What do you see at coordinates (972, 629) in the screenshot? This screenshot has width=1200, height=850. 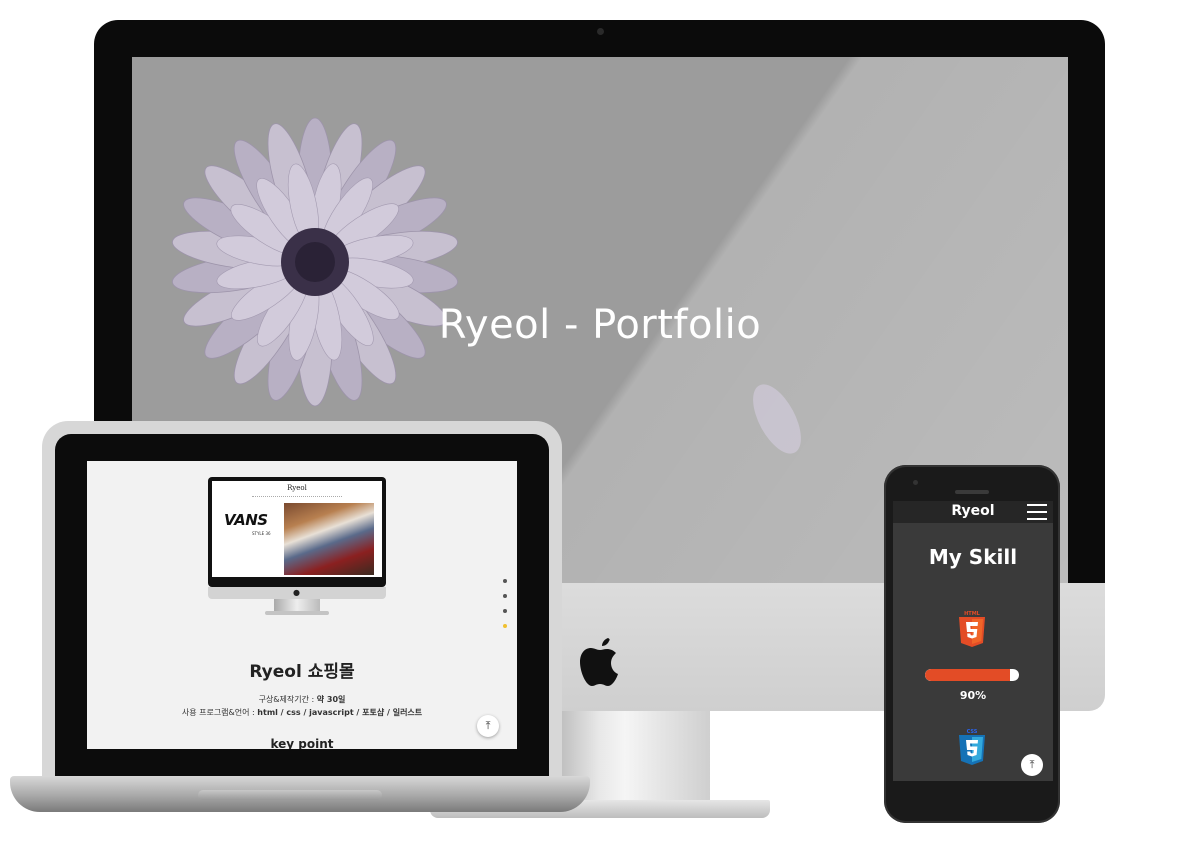 I see `html5-icon: HTML` at bounding box center [972, 629].